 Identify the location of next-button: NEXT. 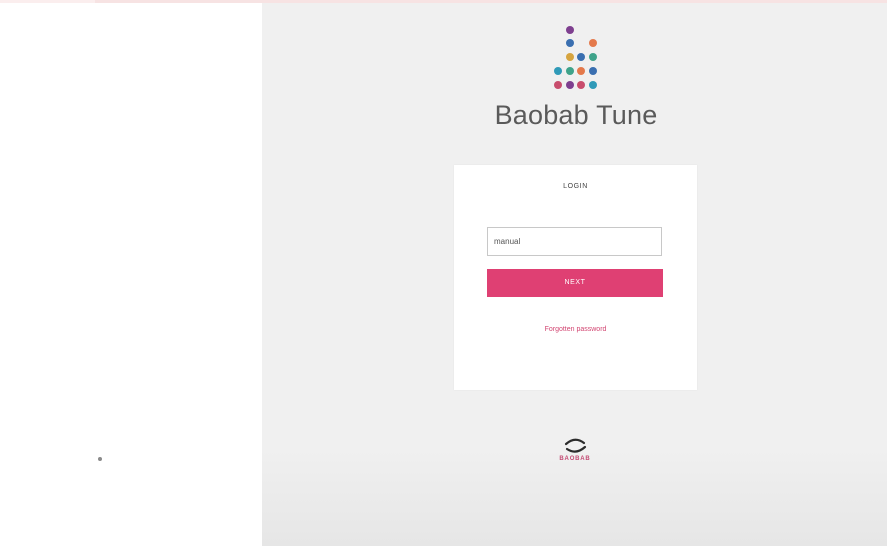
(575, 283).